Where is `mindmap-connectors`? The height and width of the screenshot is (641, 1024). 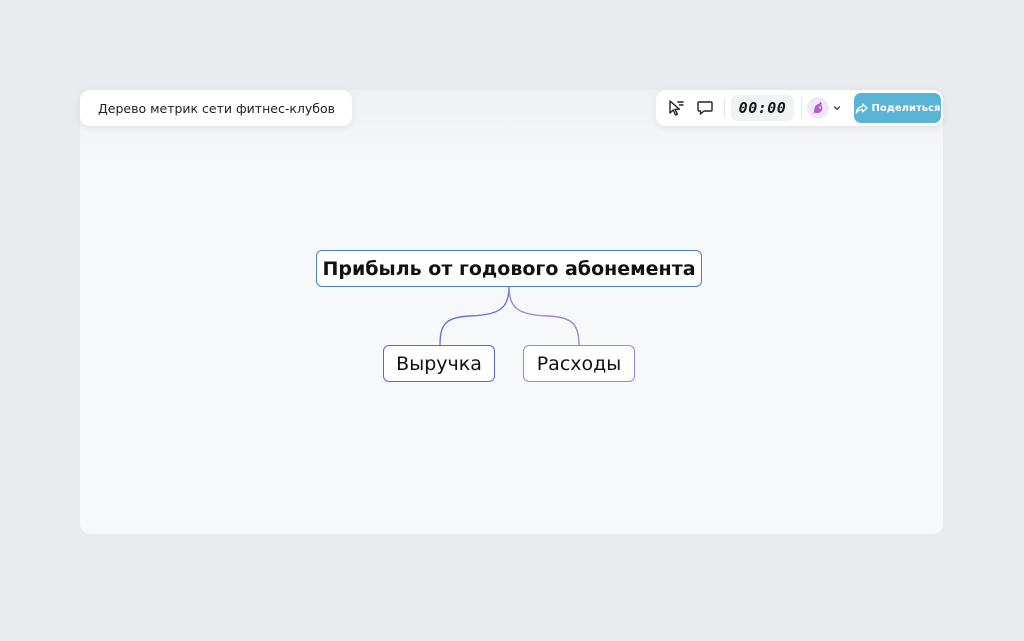
mindmap-connectors is located at coordinates (509, 316).